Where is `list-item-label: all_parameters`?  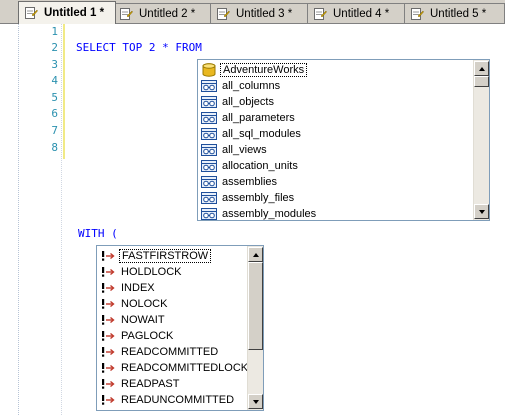 list-item-label: all_parameters is located at coordinates (258, 118).